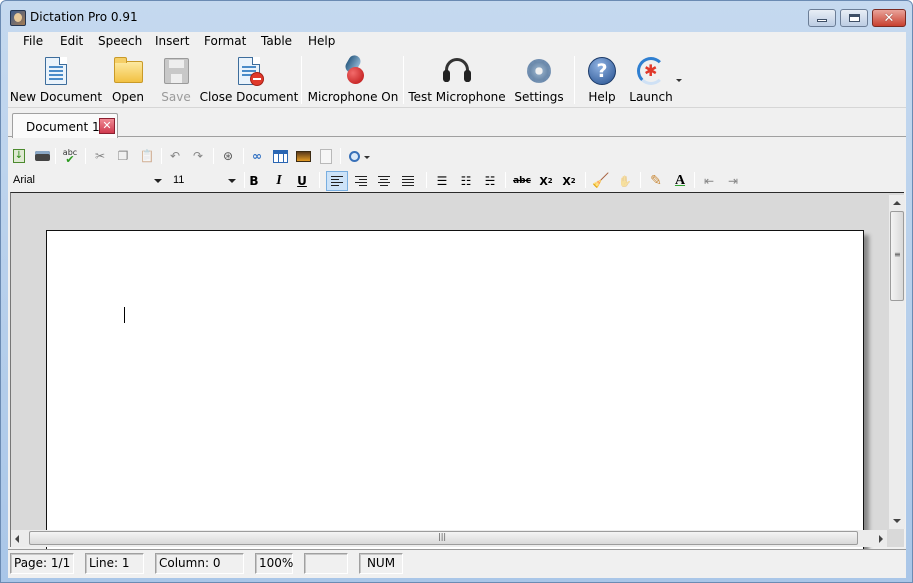 The image size is (913, 583). I want to click on vertical-scrollbar: ≡, so click(897, 362).